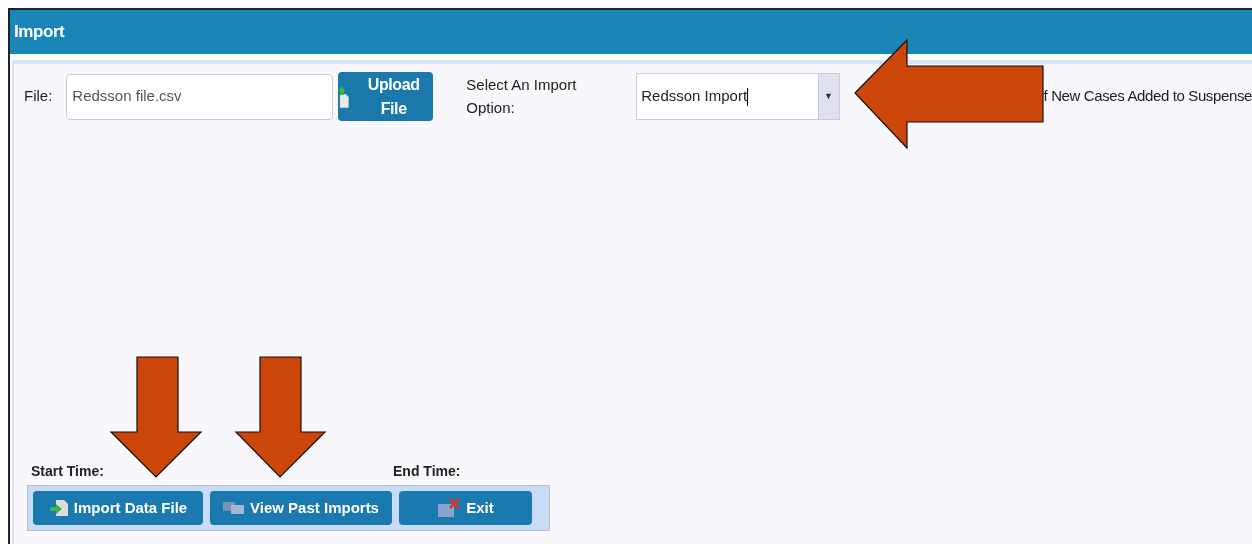 The height and width of the screenshot is (544, 1252). Describe the element at coordinates (234, 508) in the screenshot. I see `monitors-icon` at that location.